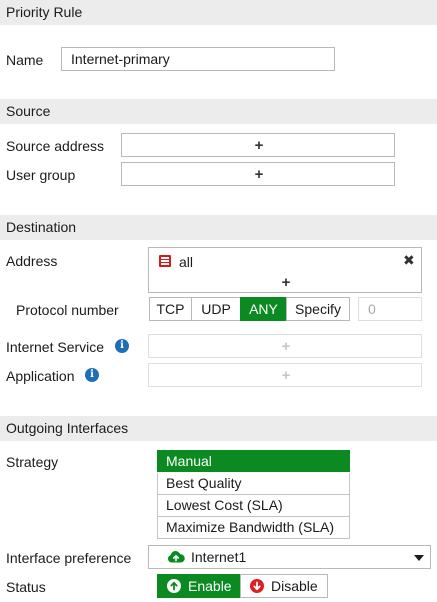 The image size is (437, 602). I want to click on strategy-label: Strategy, so click(32, 462).